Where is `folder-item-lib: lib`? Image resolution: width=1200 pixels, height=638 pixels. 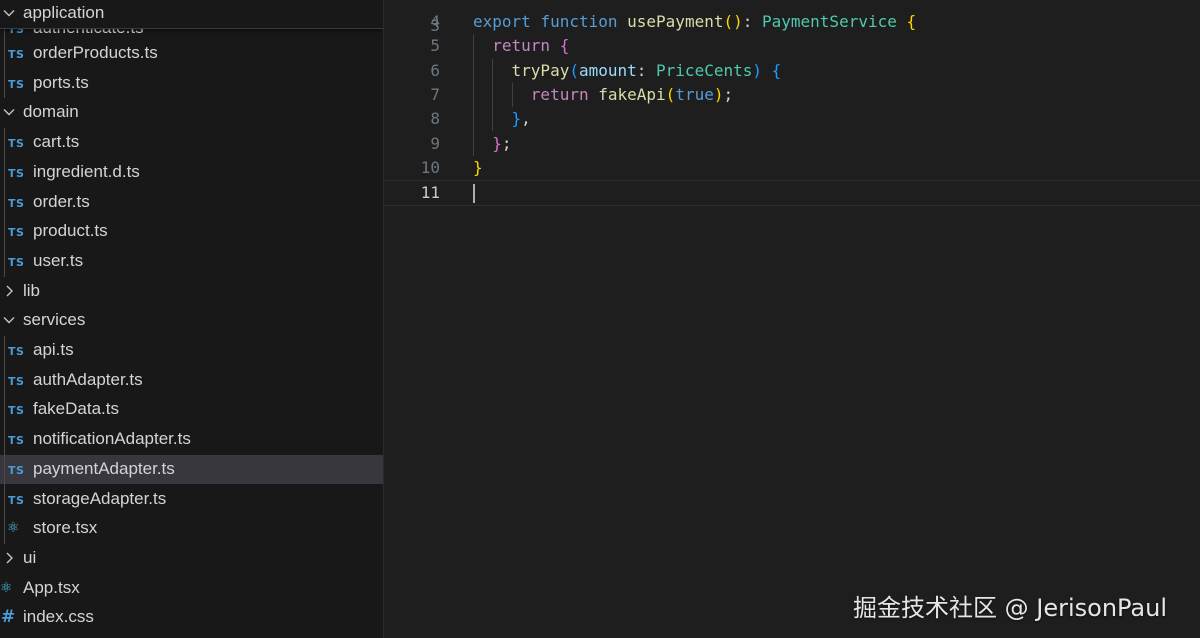 folder-item-lib: lib is located at coordinates (191, 291).